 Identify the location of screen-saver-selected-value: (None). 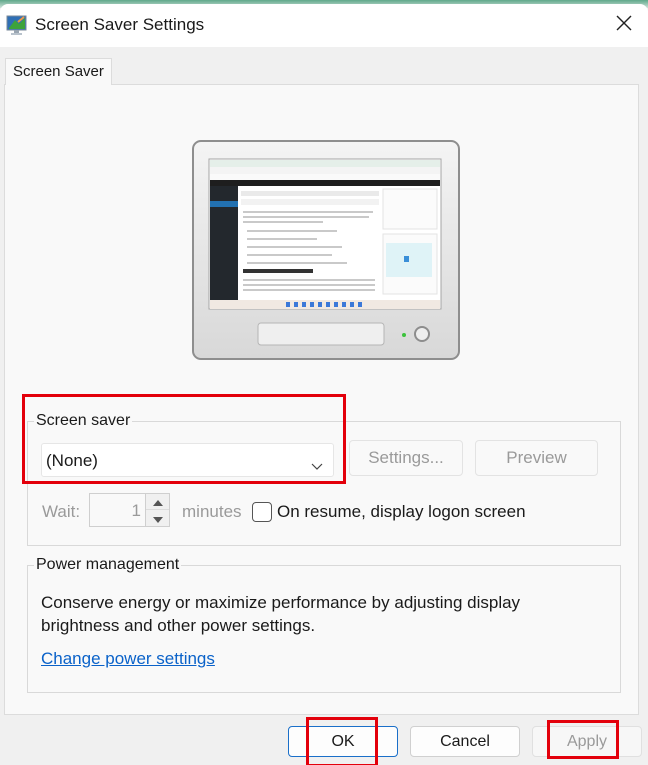
(72, 460).